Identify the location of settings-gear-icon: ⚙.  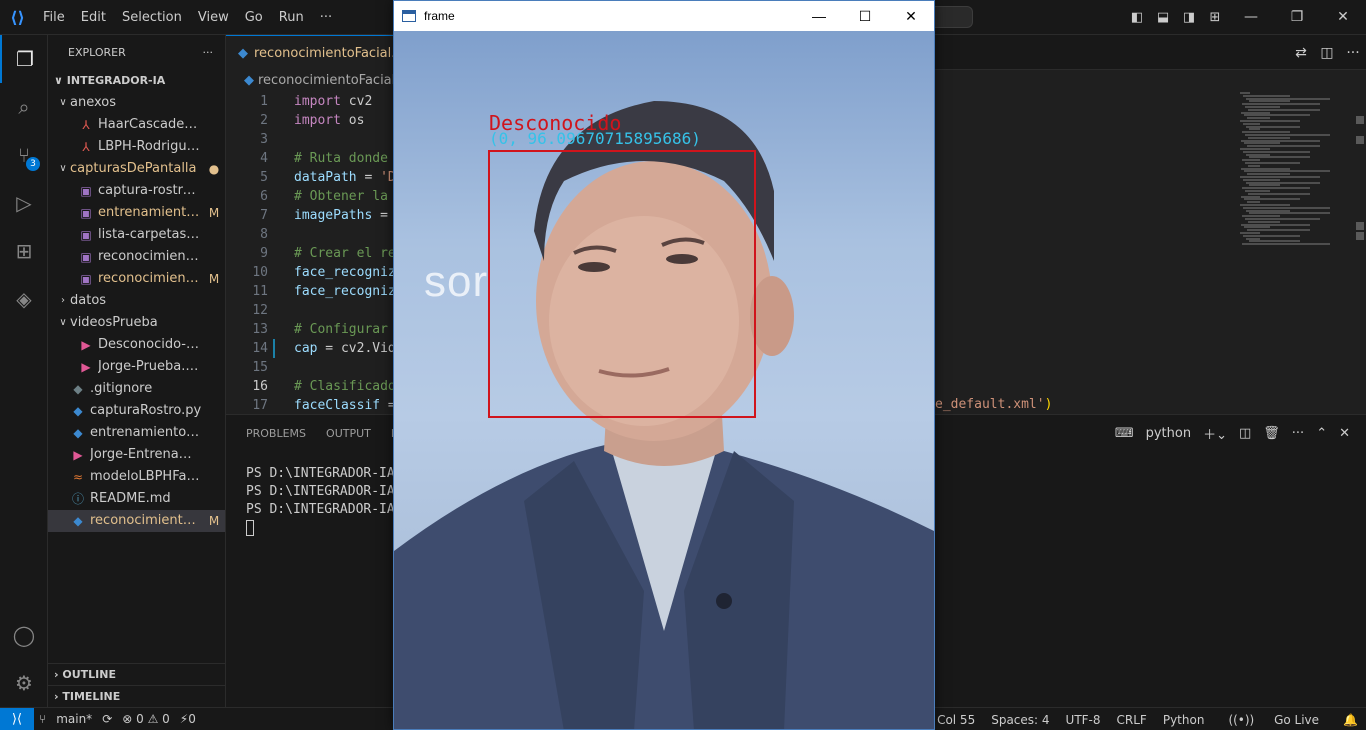
(24, 683).